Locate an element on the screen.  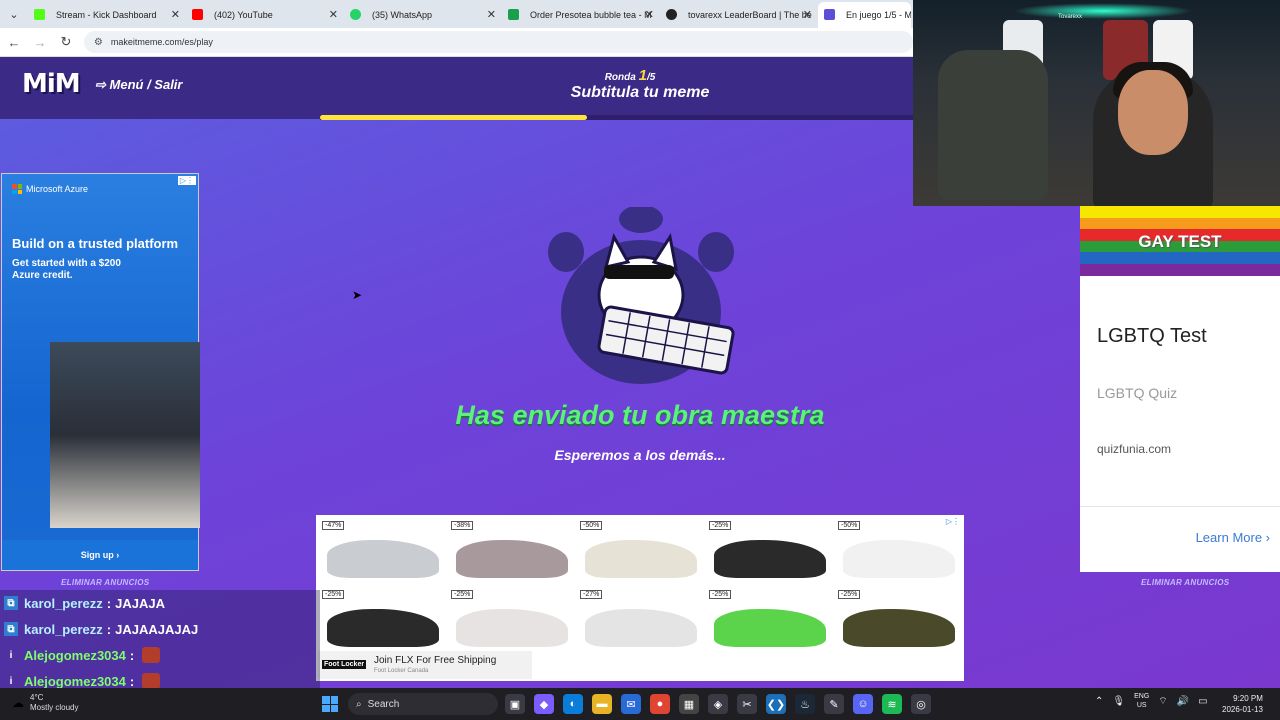
taskbar-clock: 9:20 PM 2026-01-13 is located at coordinates (1242, 704).